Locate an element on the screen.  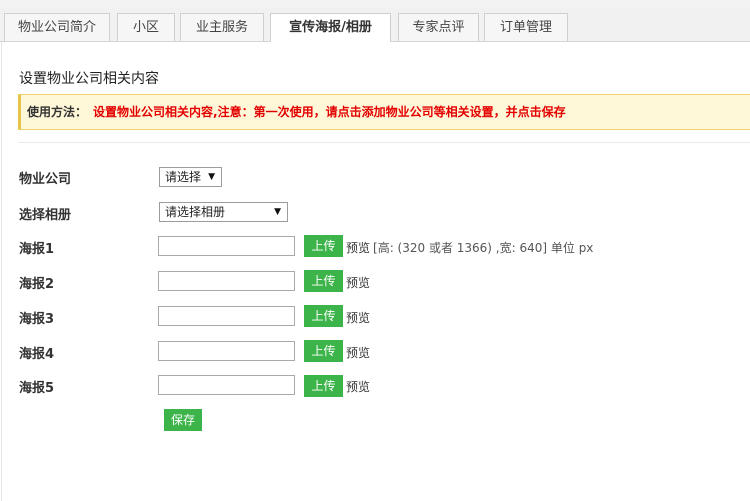
poster-3-upload-button: 上传 is located at coordinates (323, 316).